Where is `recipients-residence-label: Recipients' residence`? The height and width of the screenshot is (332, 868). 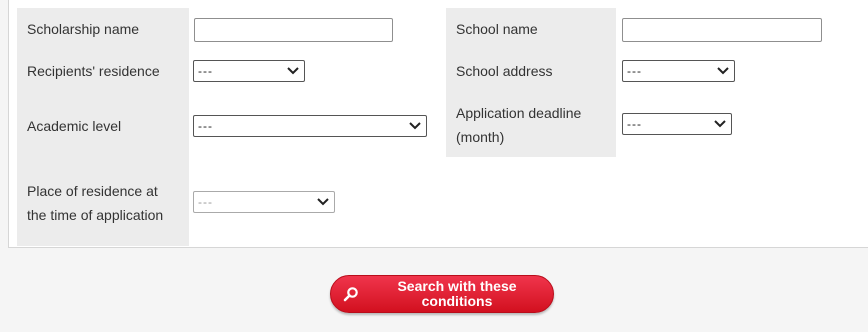
recipients-residence-label: Recipients' residence is located at coordinates (103, 71).